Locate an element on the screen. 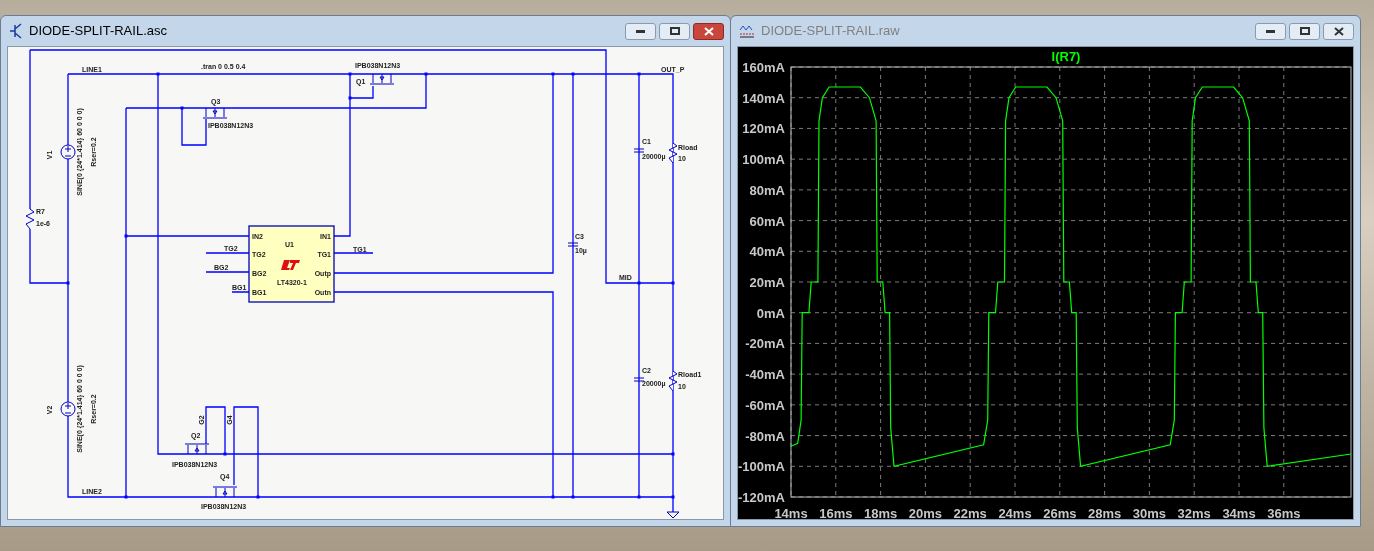  y-axis-label: 100mA is located at coordinates (763, 160).